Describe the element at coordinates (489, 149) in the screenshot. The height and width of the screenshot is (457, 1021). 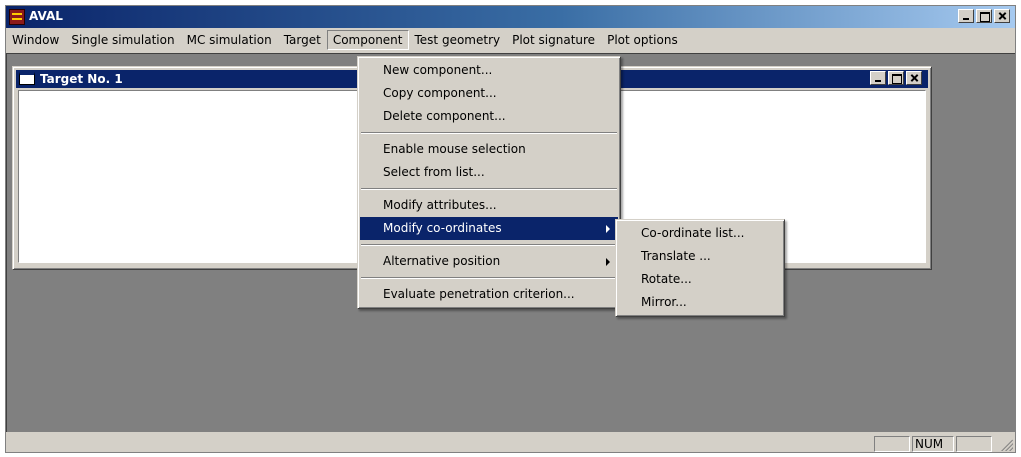
I see `menu-item-enable-mouse-selection: Enable mouse selection` at that location.